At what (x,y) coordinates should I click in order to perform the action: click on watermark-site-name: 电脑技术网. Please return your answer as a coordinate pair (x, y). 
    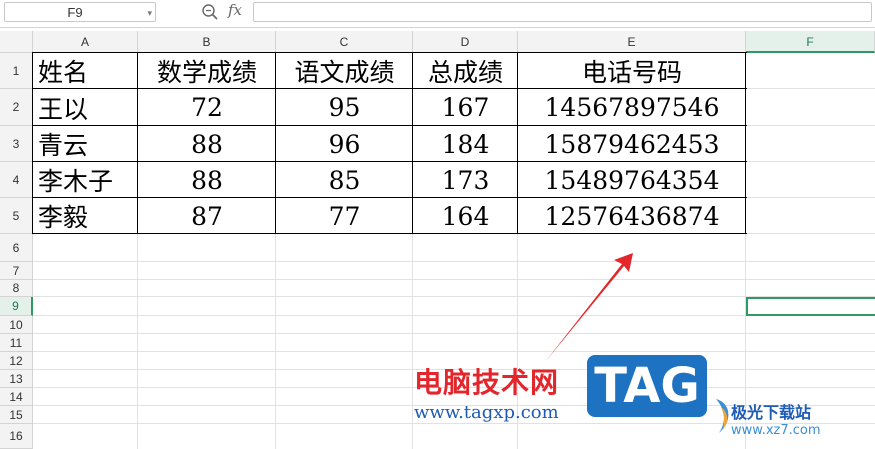
    Looking at the image, I should click on (487, 382).